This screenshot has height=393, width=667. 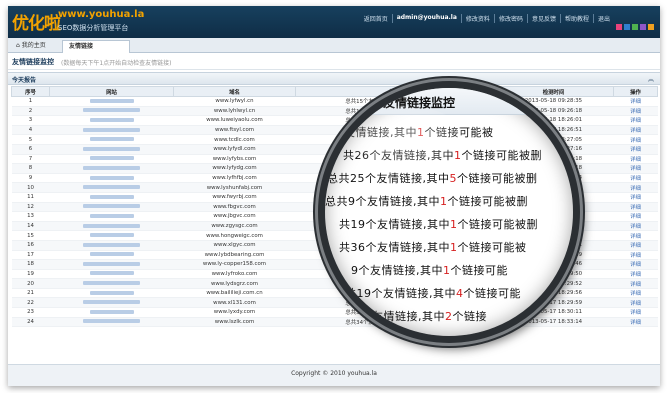 I want to click on nav-change-password-link: 修改密码, so click(x=510, y=18).